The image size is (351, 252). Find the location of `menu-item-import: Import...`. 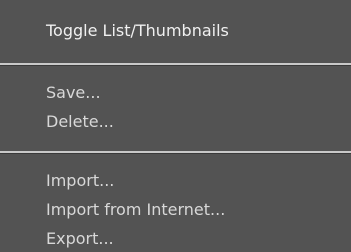

menu-item-import: Import... is located at coordinates (80, 181).